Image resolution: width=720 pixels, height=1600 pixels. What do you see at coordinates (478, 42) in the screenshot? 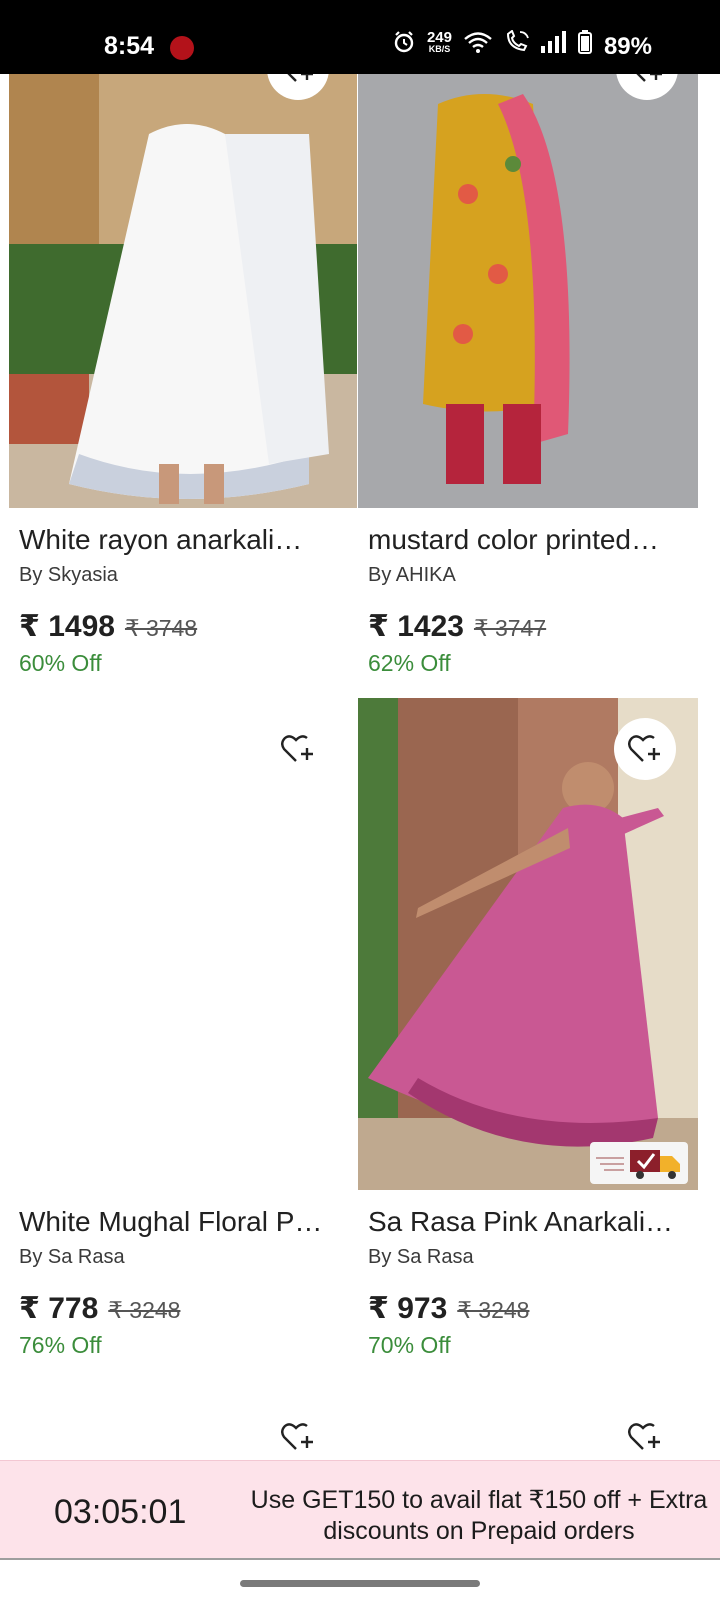
I see `wifi-icon` at bounding box center [478, 42].